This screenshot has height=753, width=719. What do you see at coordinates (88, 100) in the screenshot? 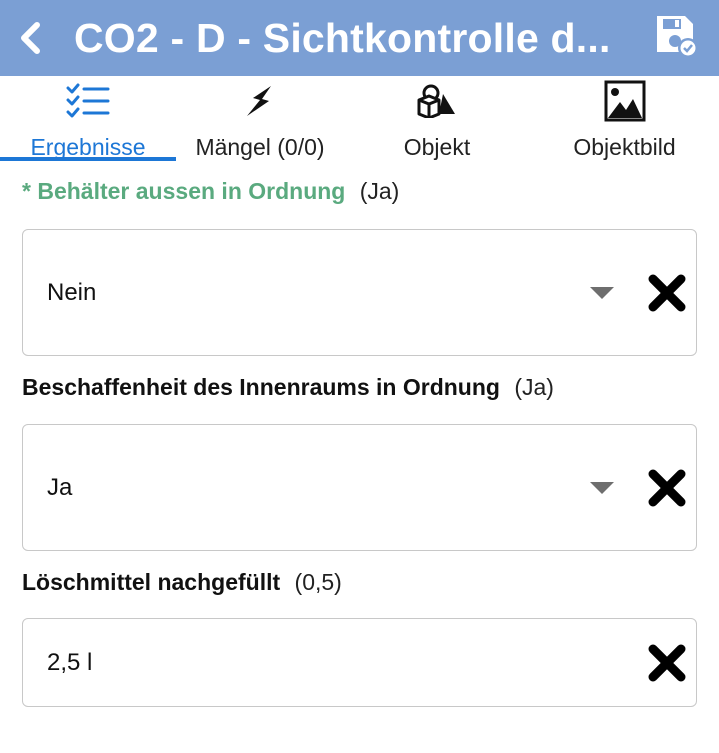
I see `checklist-icon` at bounding box center [88, 100].